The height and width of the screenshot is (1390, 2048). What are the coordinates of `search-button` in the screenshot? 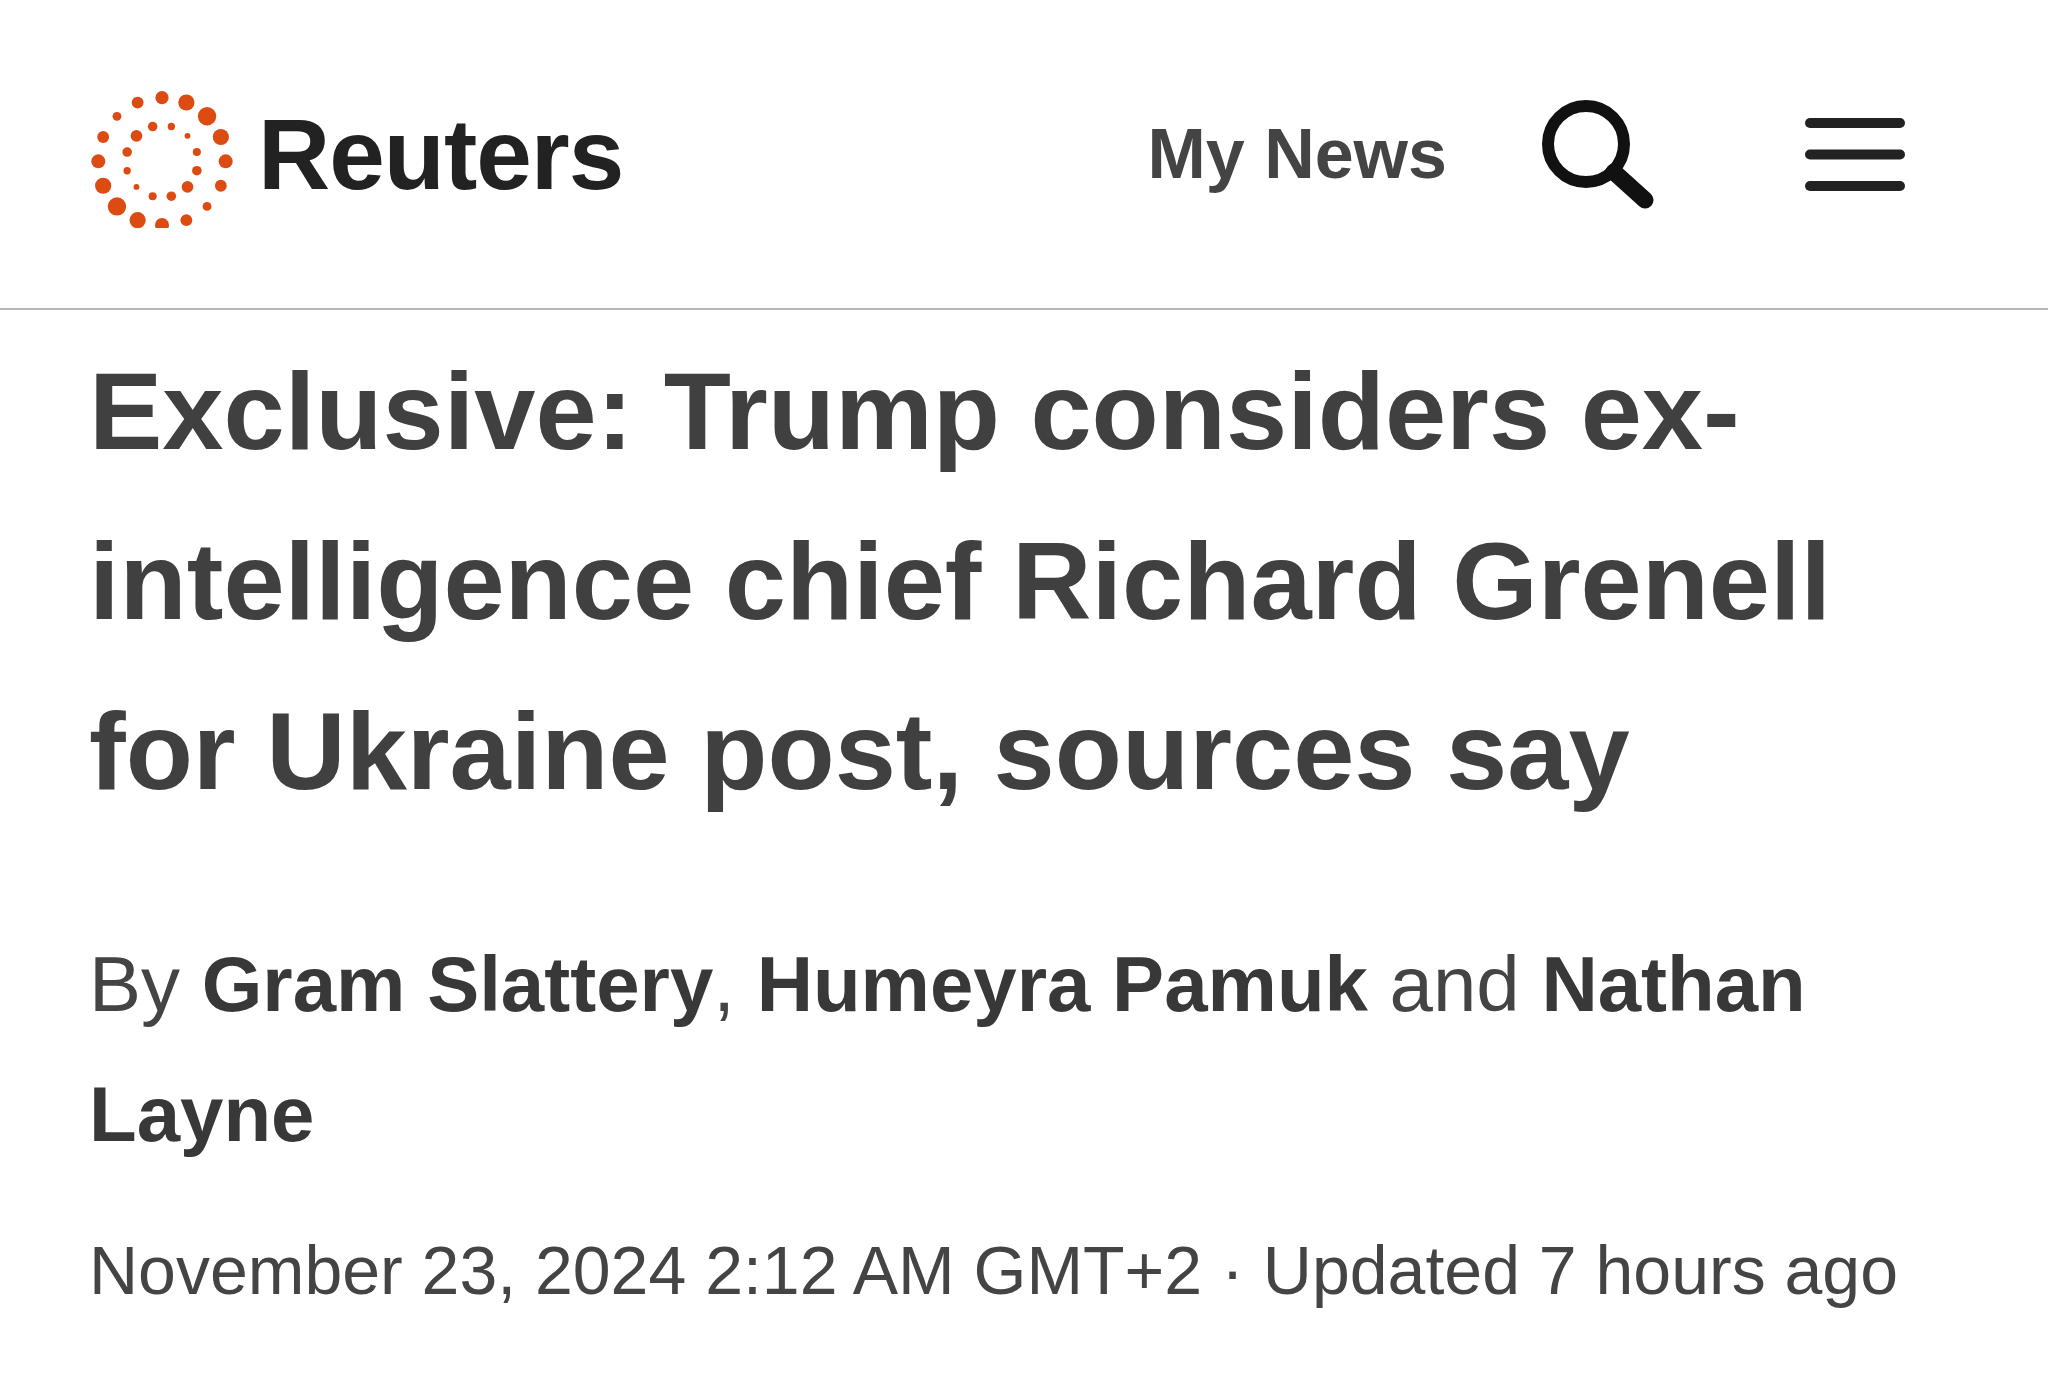 It's located at (1598, 154).